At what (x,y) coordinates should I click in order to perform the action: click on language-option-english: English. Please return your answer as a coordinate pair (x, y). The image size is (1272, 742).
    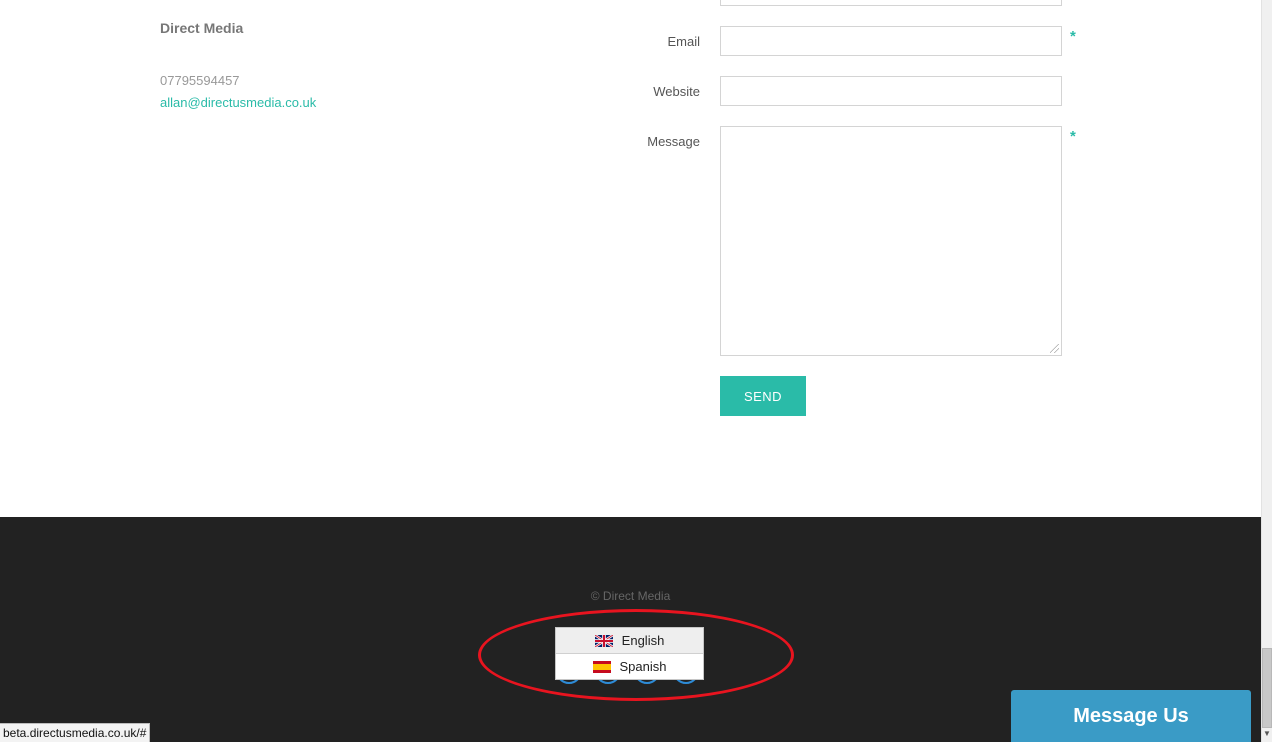
    Looking at the image, I should click on (629, 641).